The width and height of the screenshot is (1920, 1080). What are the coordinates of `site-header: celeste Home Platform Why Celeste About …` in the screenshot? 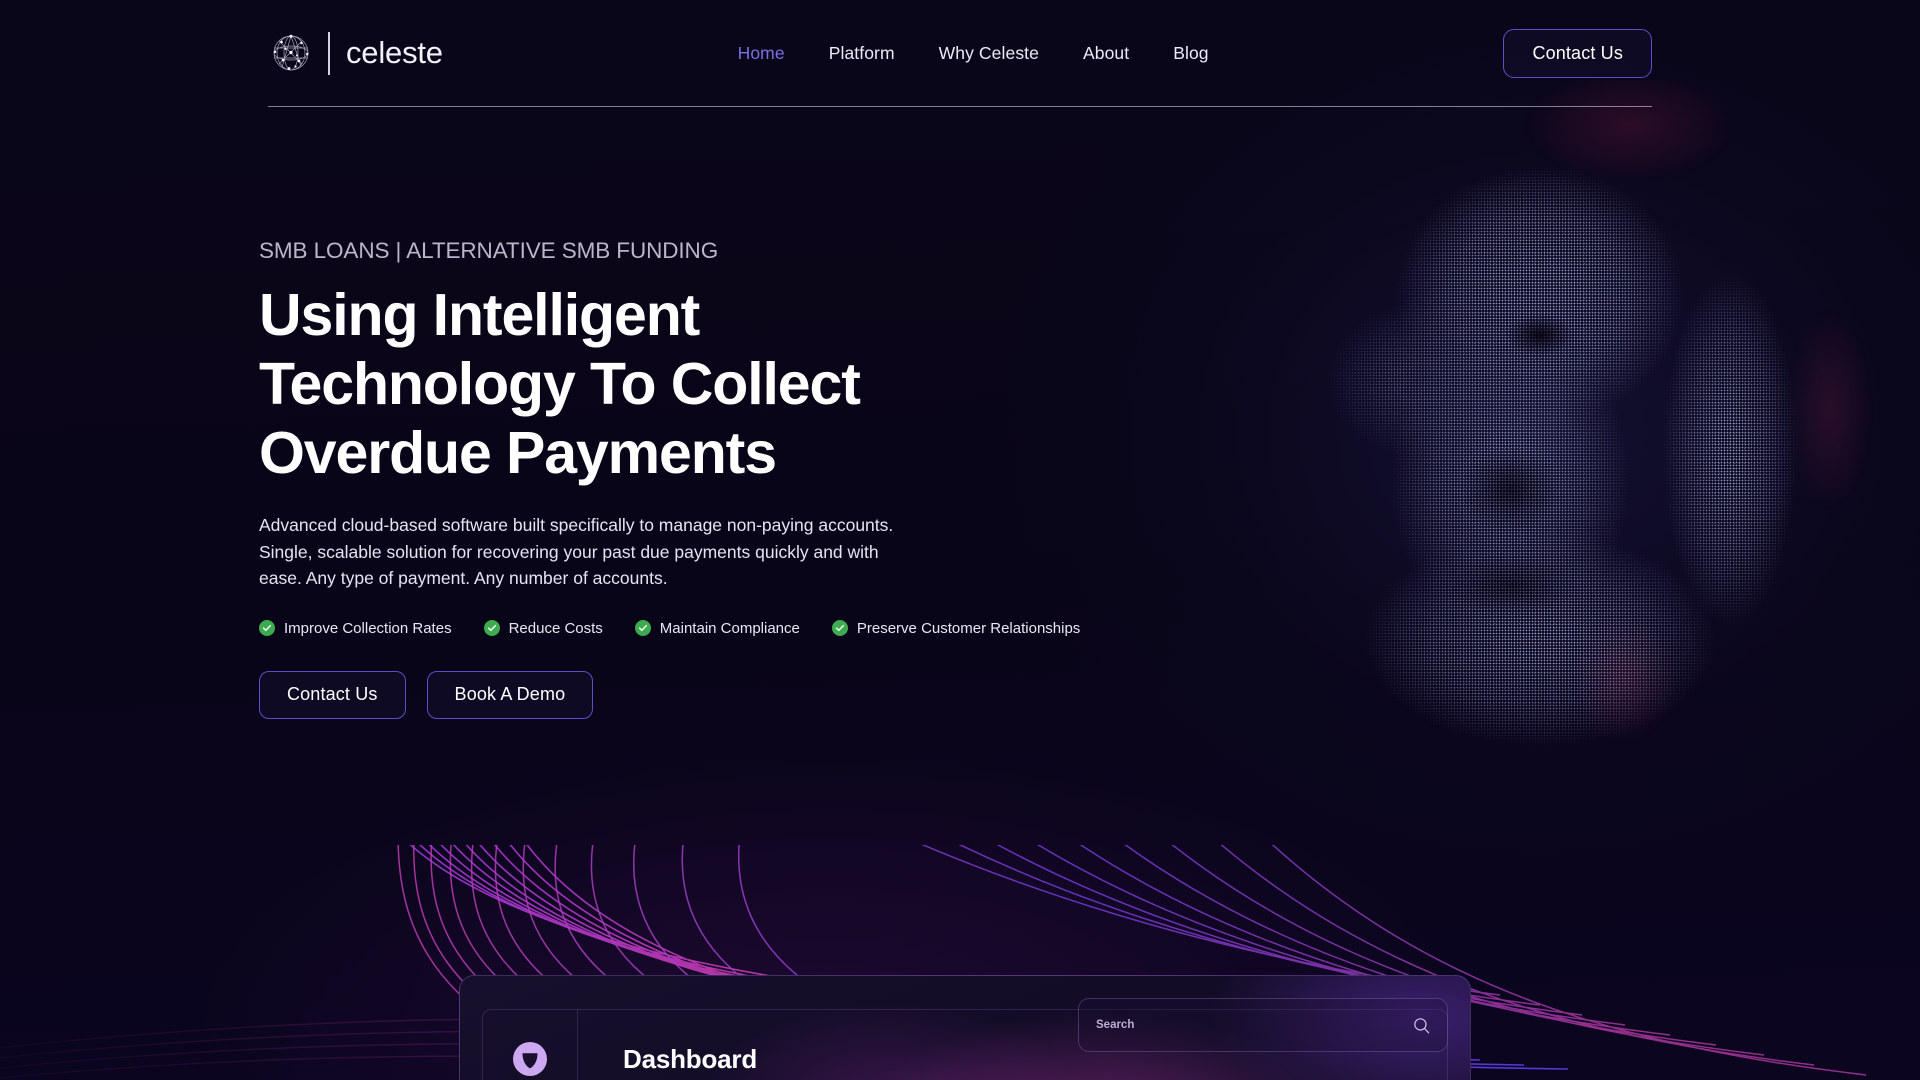 It's located at (960, 53).